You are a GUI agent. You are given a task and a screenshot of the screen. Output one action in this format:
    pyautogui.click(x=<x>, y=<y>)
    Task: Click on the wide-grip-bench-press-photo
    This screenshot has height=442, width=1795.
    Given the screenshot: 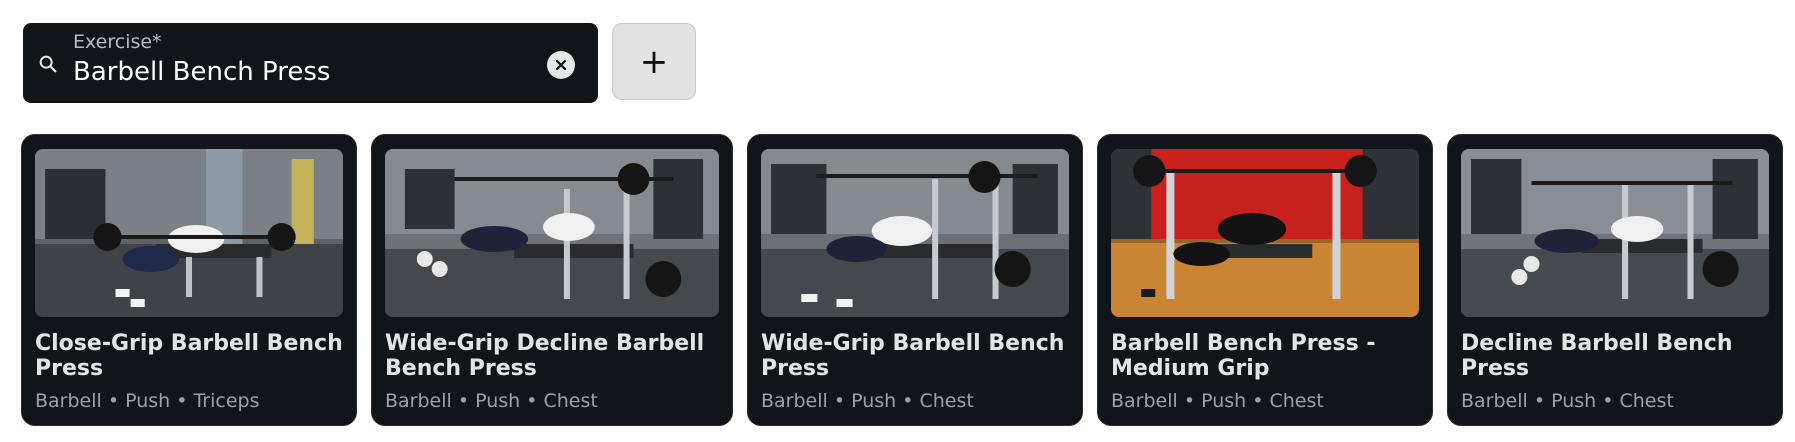 What is the action you would take?
    pyautogui.click(x=915, y=233)
    